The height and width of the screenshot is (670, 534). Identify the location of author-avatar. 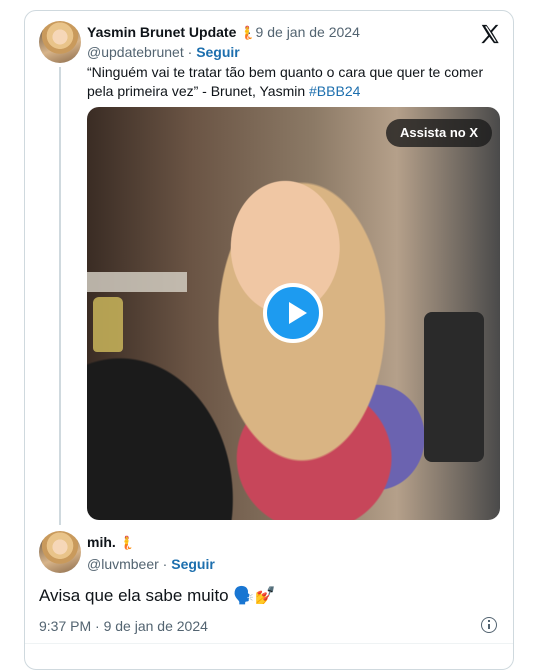
(60, 42).